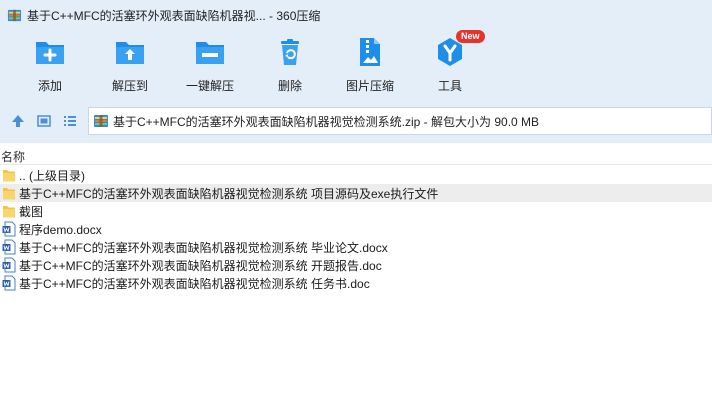  What do you see at coordinates (31, 211) in the screenshot?
I see `file-name: 截图` at bounding box center [31, 211].